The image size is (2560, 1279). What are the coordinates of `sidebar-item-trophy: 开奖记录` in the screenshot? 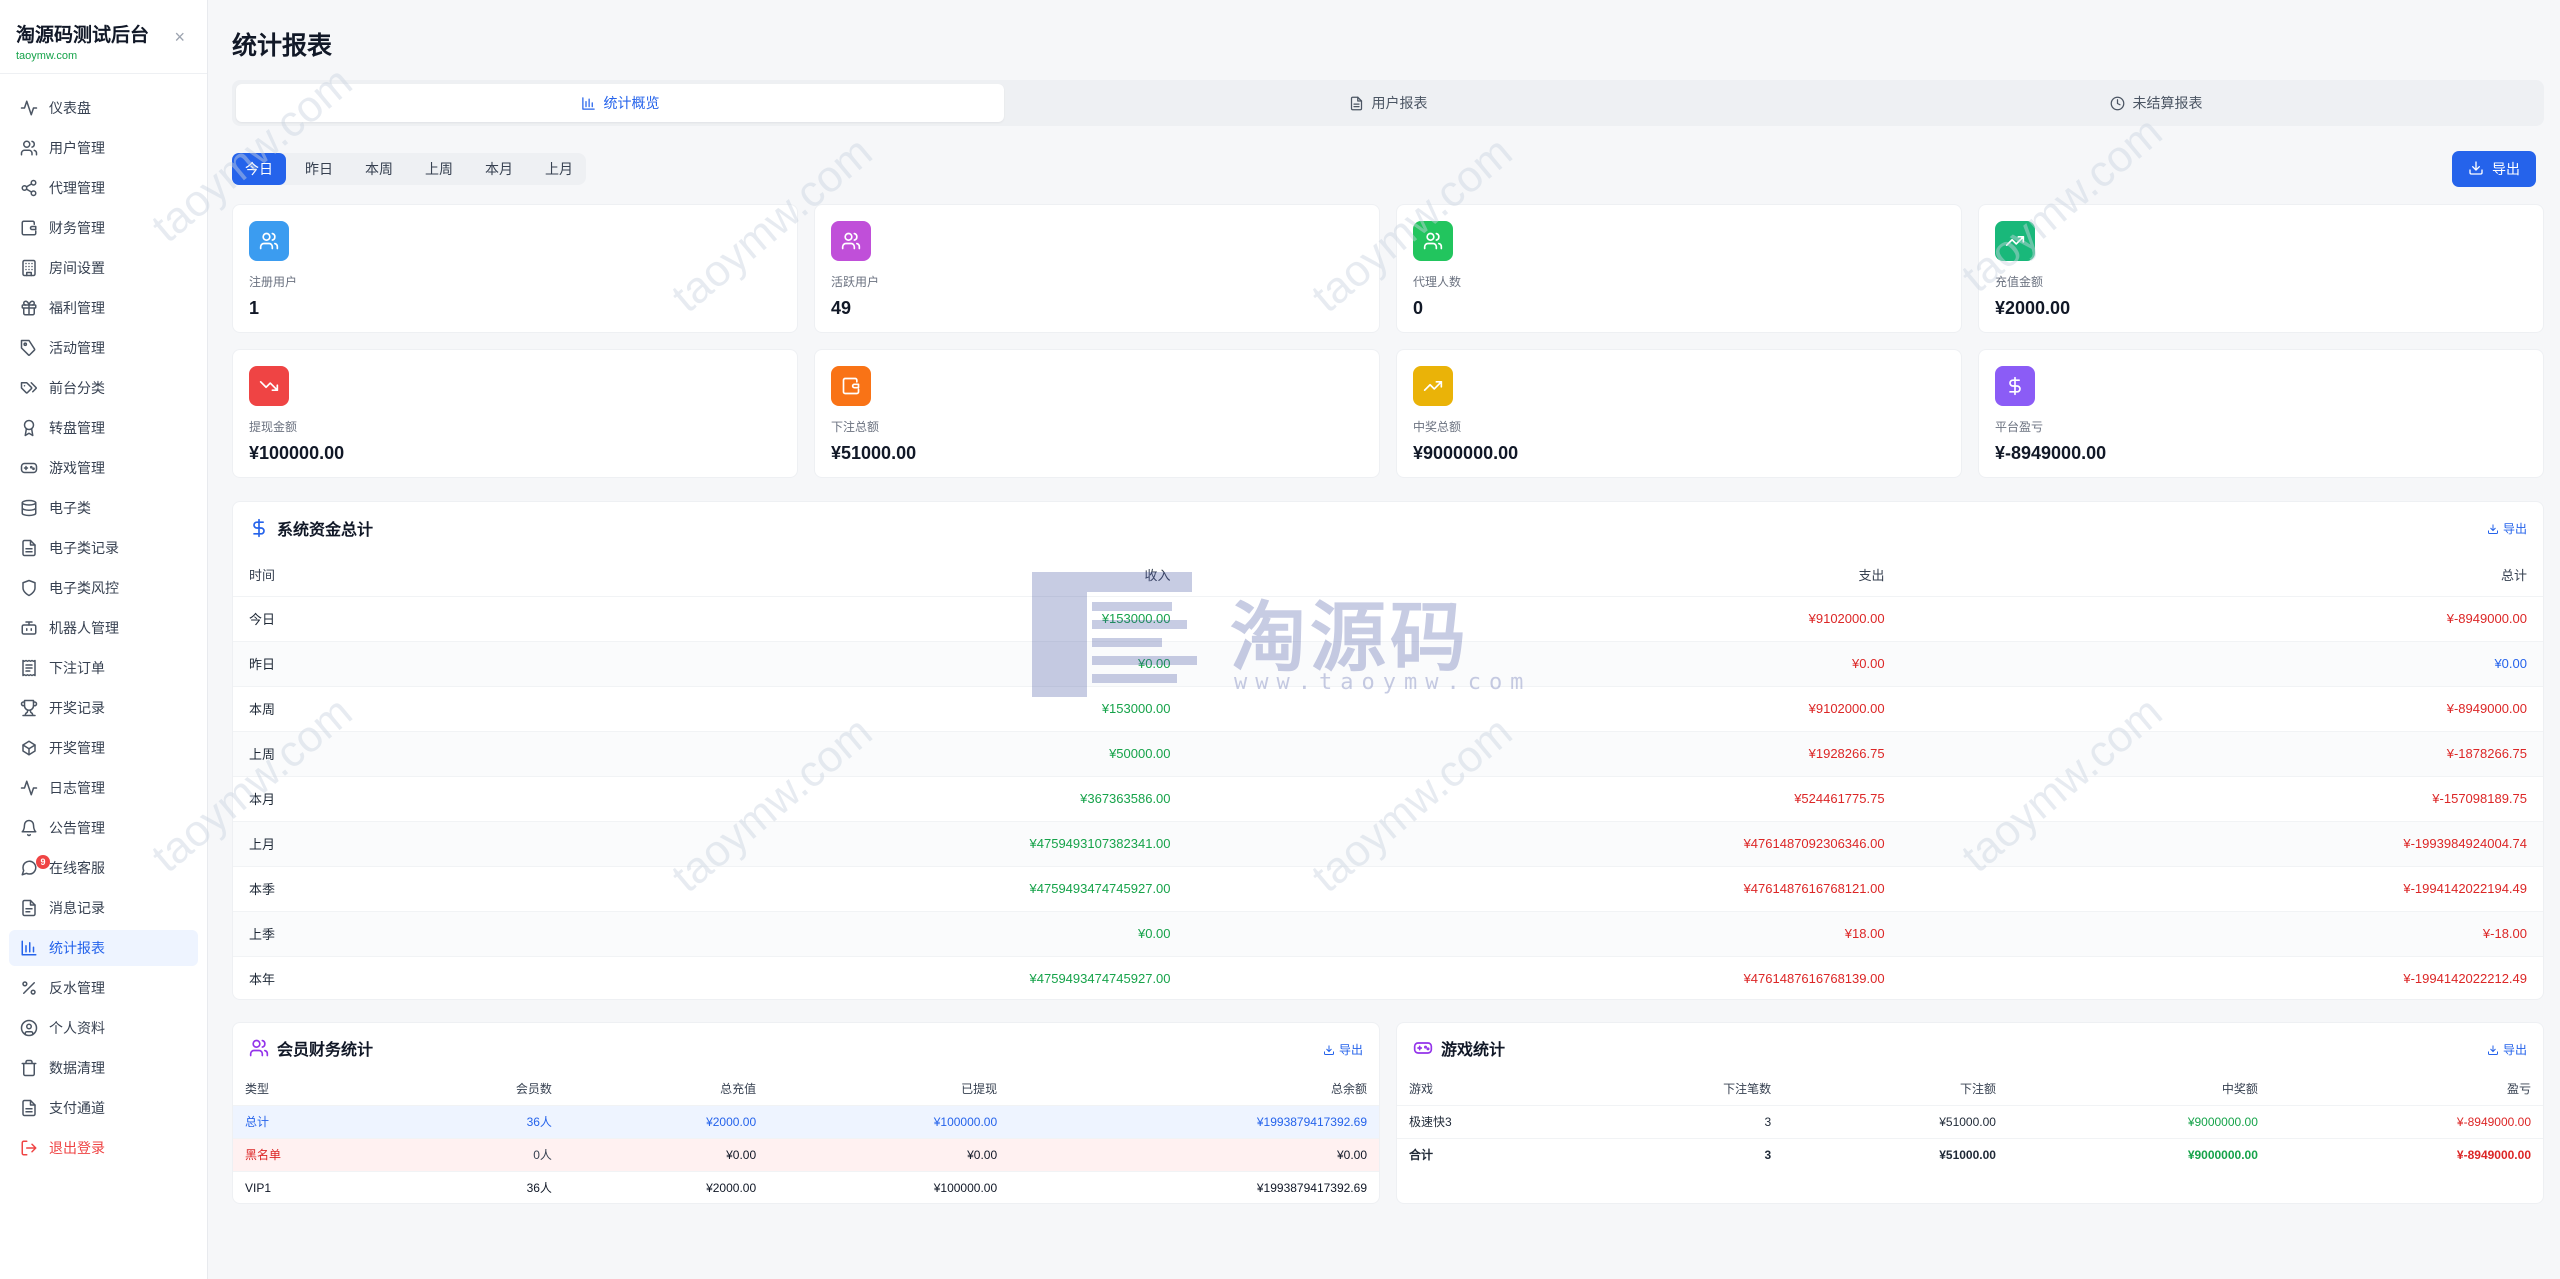 It's located at (103, 708).